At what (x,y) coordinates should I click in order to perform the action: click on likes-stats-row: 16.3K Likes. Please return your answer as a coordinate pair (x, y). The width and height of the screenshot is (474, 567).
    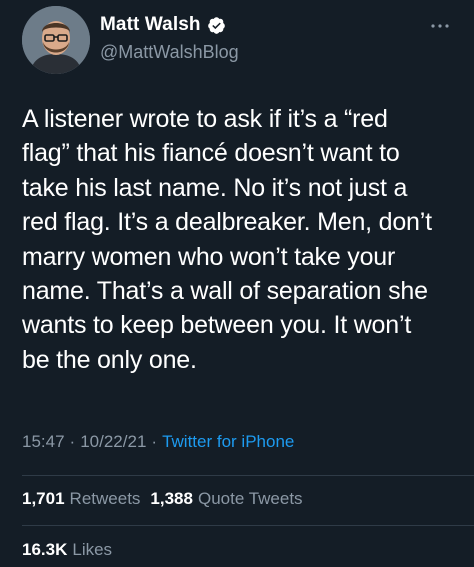
    Looking at the image, I should click on (67, 550).